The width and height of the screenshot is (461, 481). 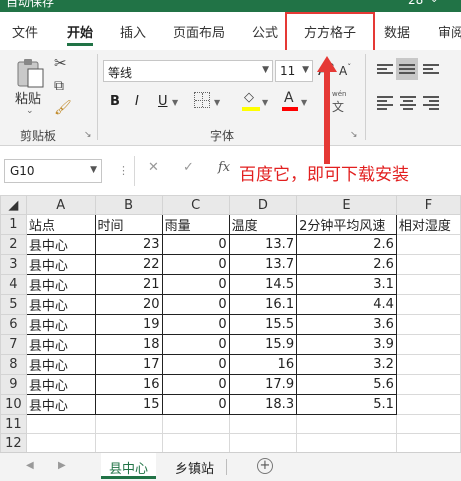 I want to click on cell: 21, so click(x=128, y=284).